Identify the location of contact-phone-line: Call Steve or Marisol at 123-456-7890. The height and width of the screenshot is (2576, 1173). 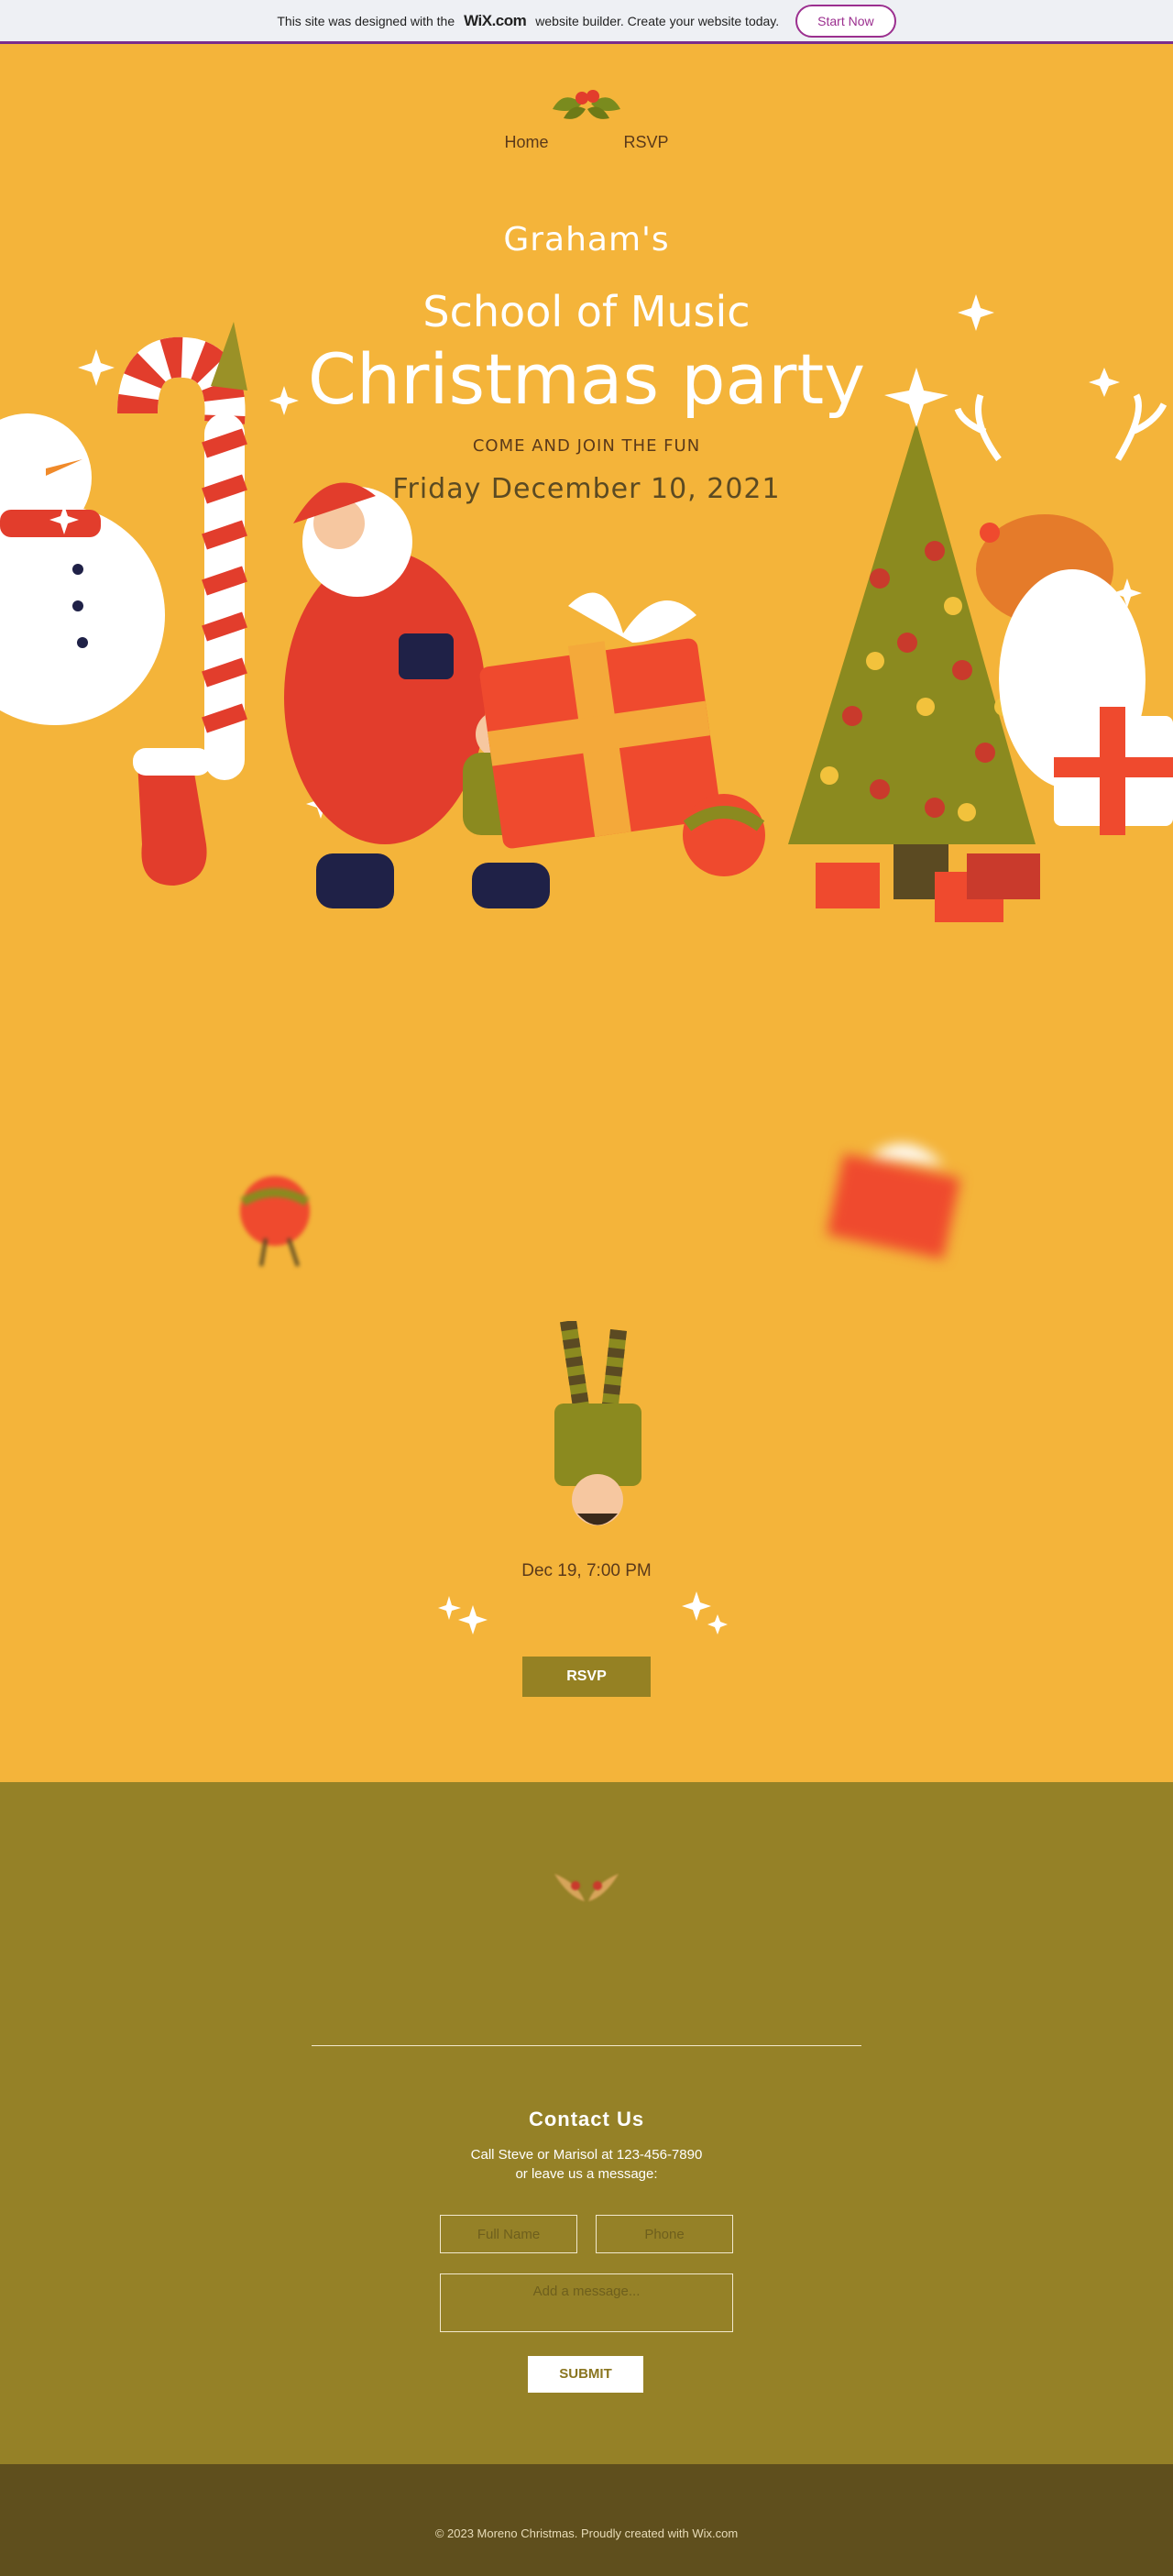
(586, 2155).